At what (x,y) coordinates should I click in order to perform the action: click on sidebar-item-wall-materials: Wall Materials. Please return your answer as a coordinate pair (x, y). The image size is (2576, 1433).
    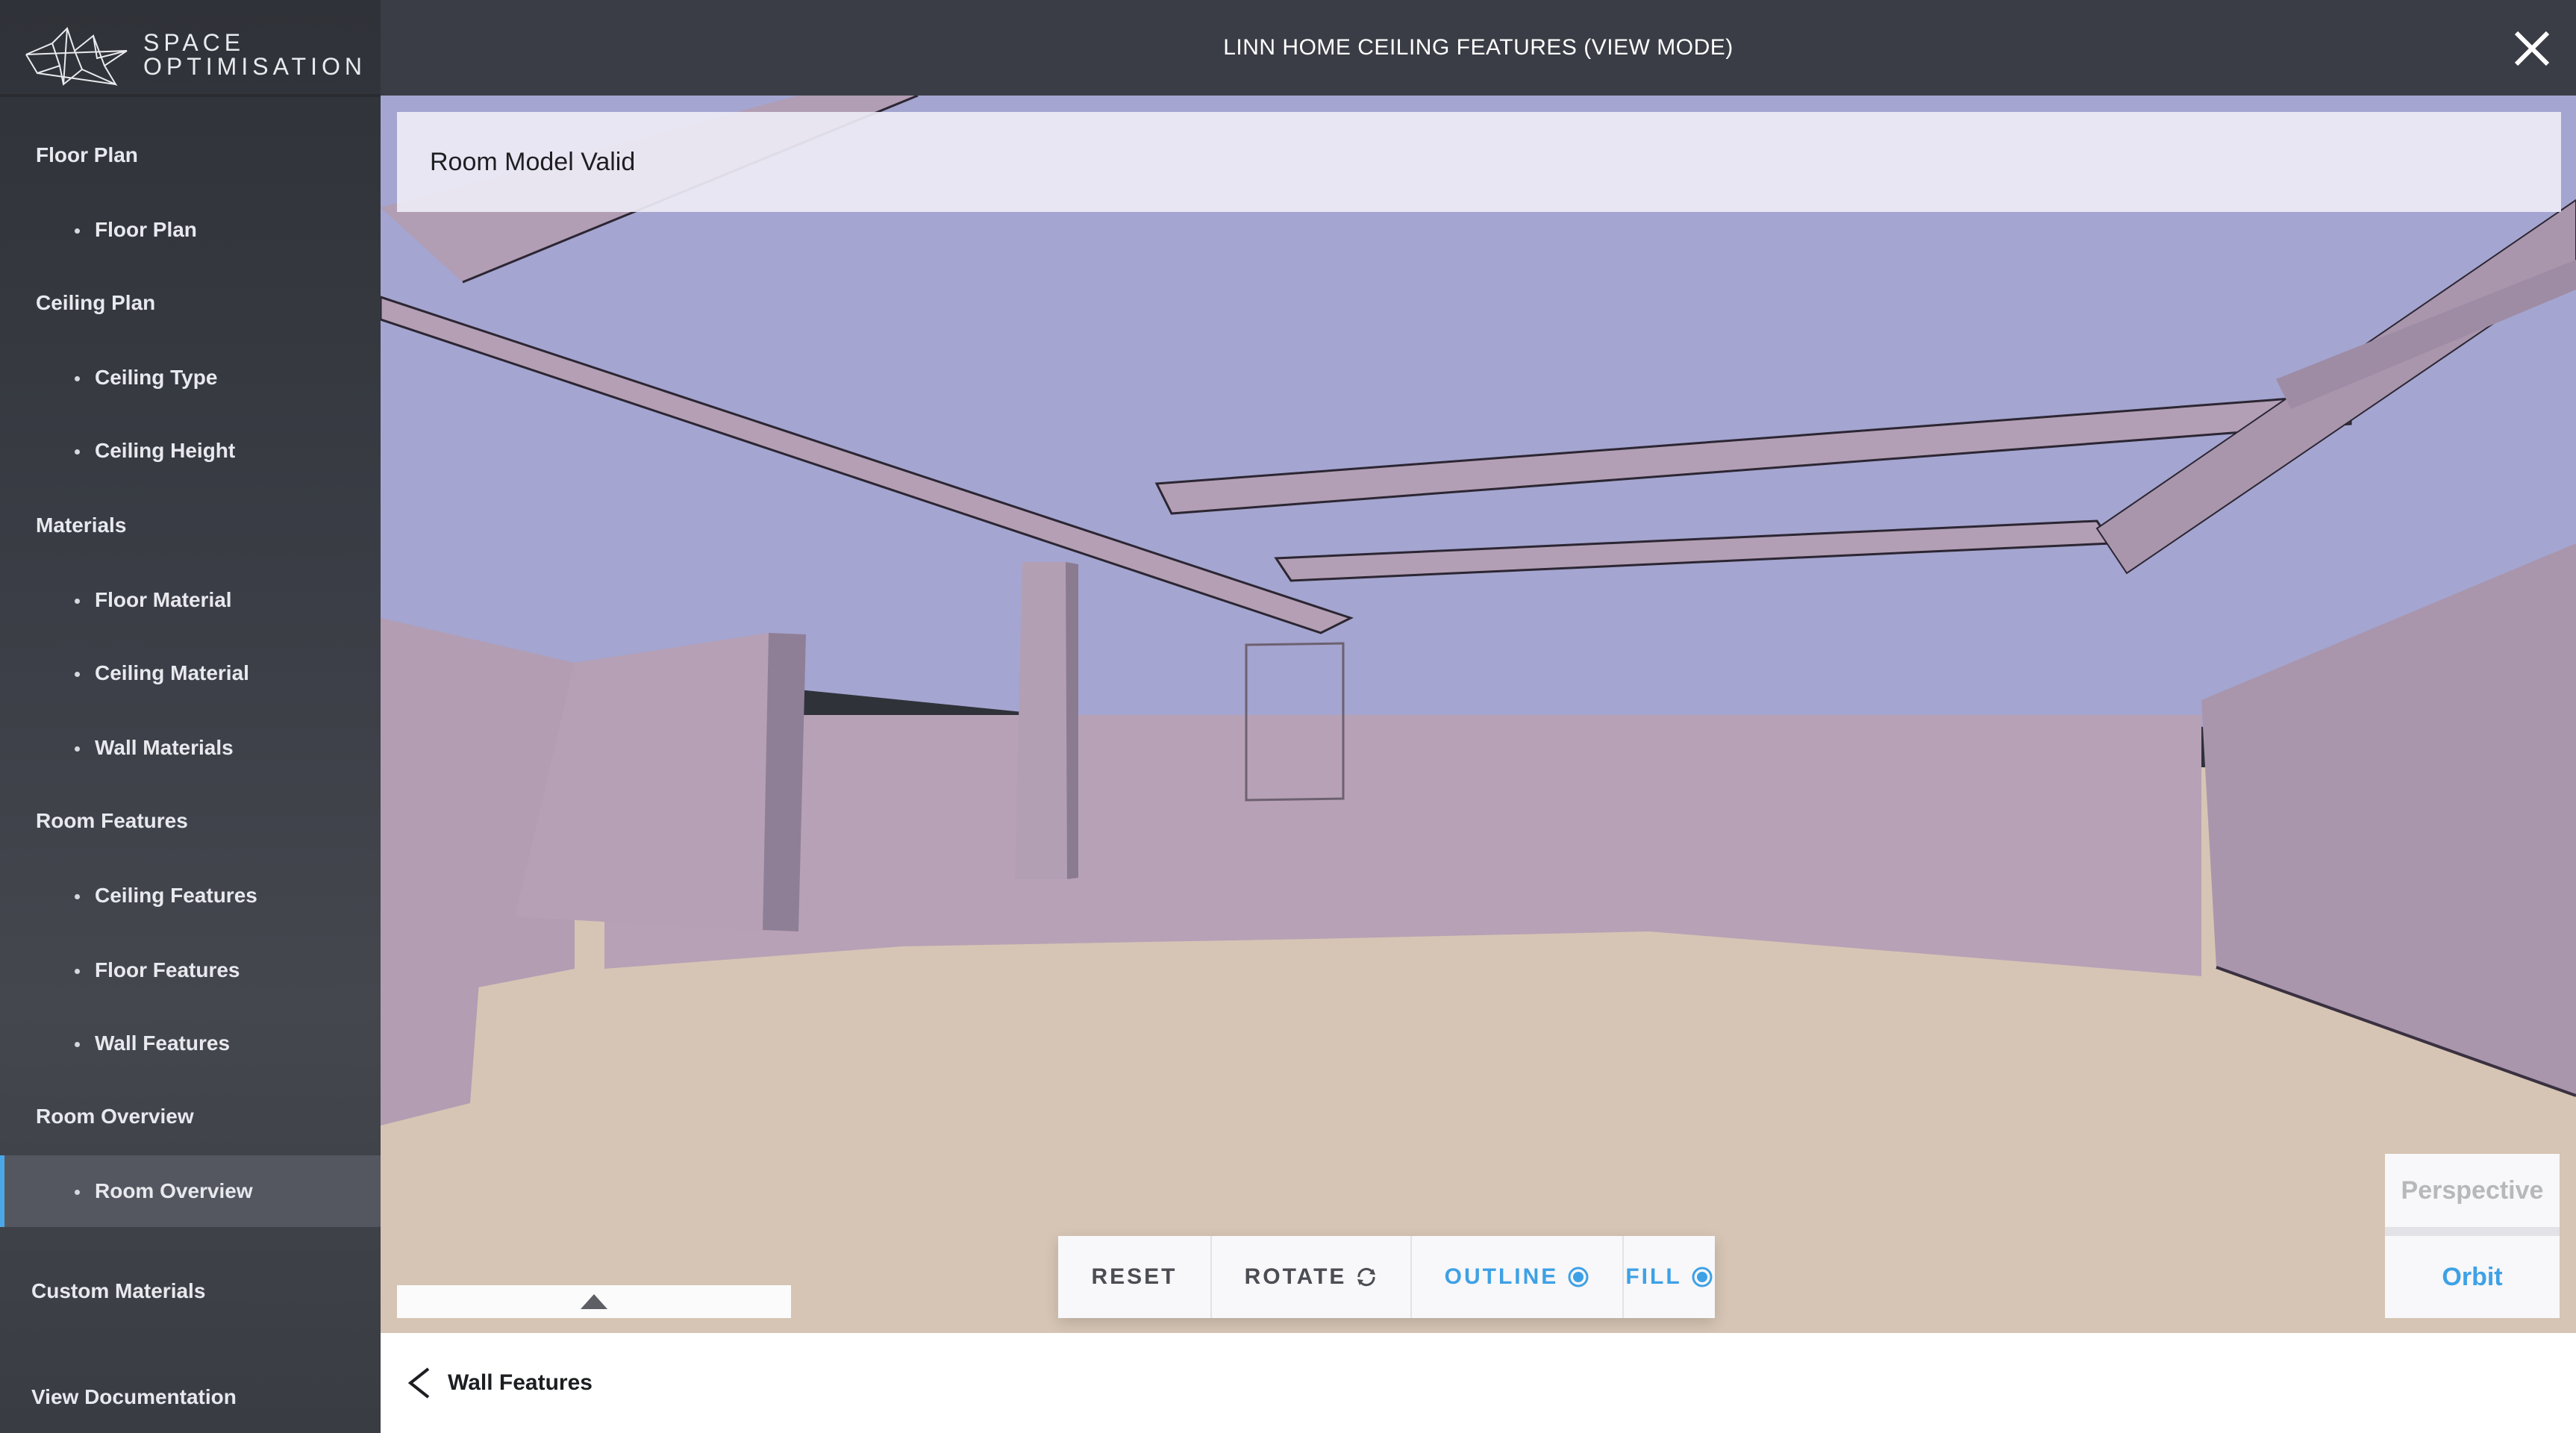
    Looking at the image, I should click on (190, 748).